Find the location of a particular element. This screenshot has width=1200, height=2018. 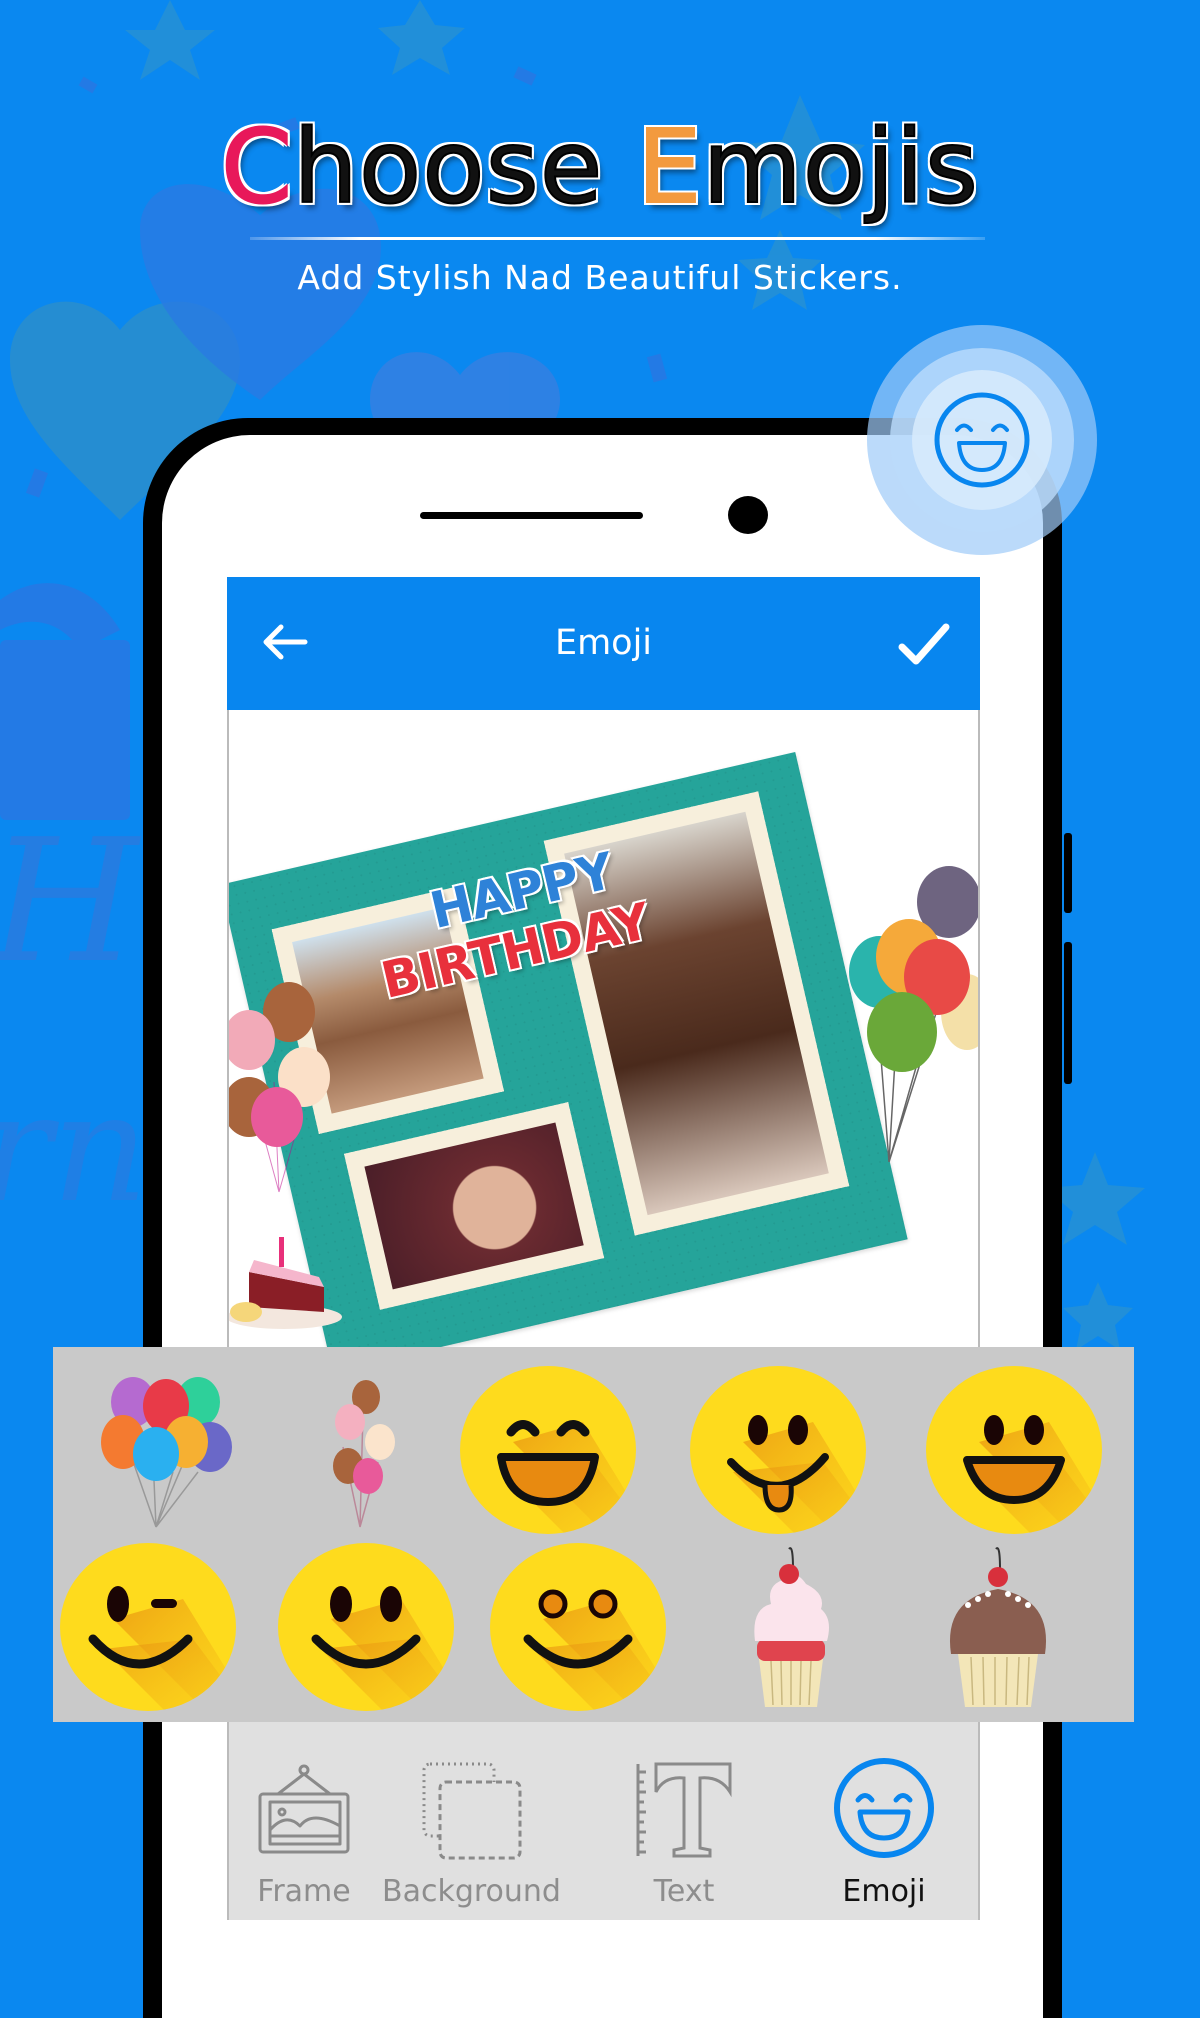

header-title: Emoji is located at coordinates (603, 643).